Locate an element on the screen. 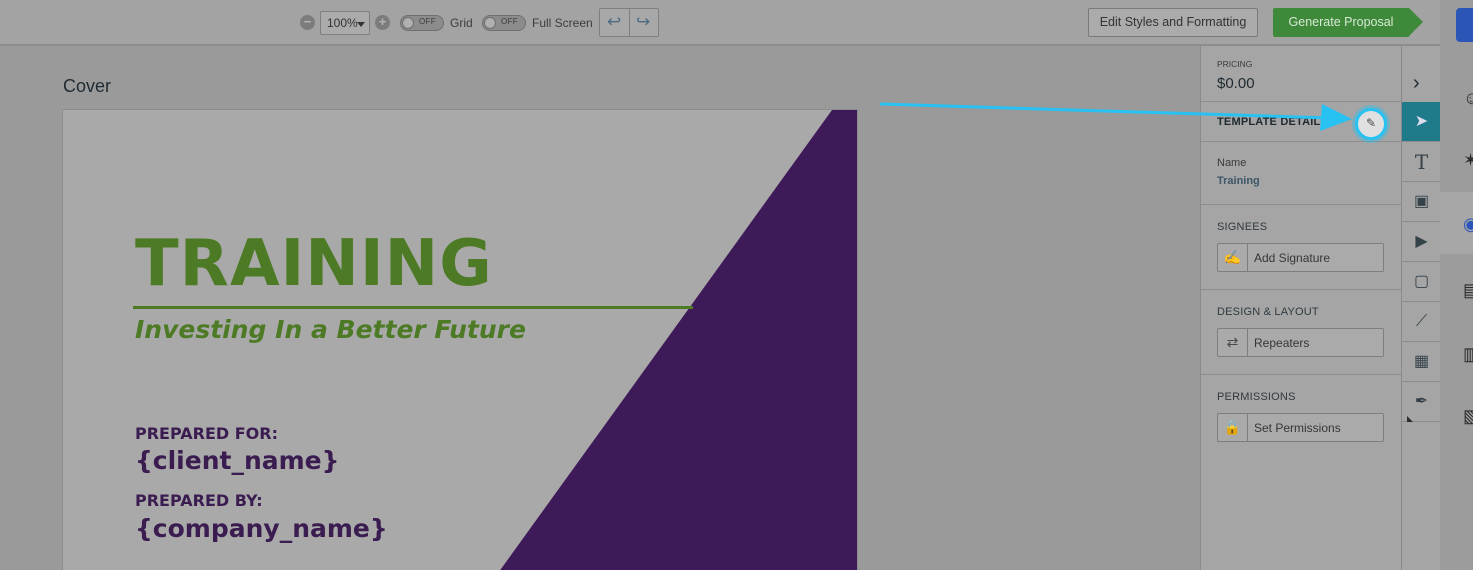  add-signature-button: ✍ Add Signature is located at coordinates (1300, 257).